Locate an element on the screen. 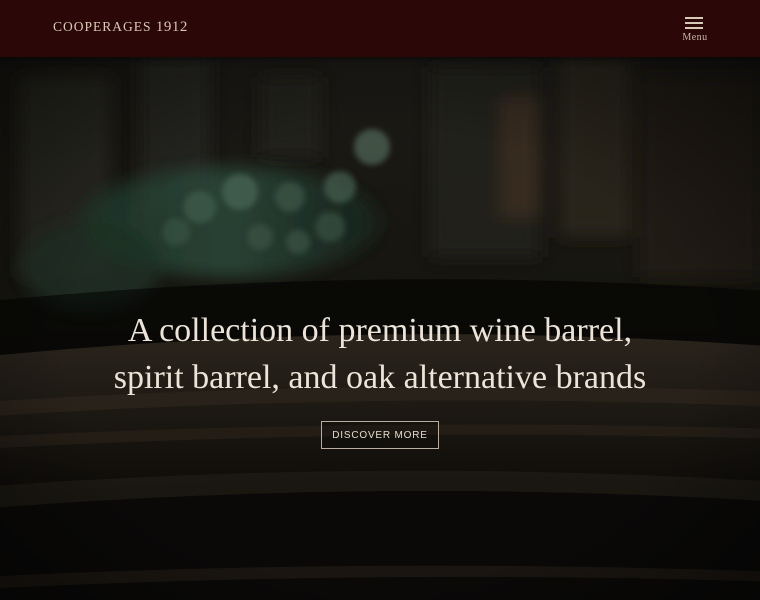 The width and height of the screenshot is (760, 600). brand-year: 1912 is located at coordinates (171, 27).